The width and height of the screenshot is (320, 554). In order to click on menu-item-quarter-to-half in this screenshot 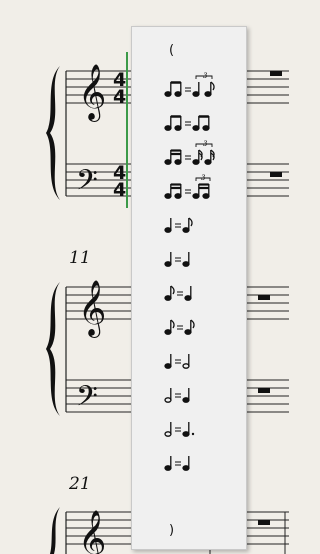, I will do `click(189, 358)`.